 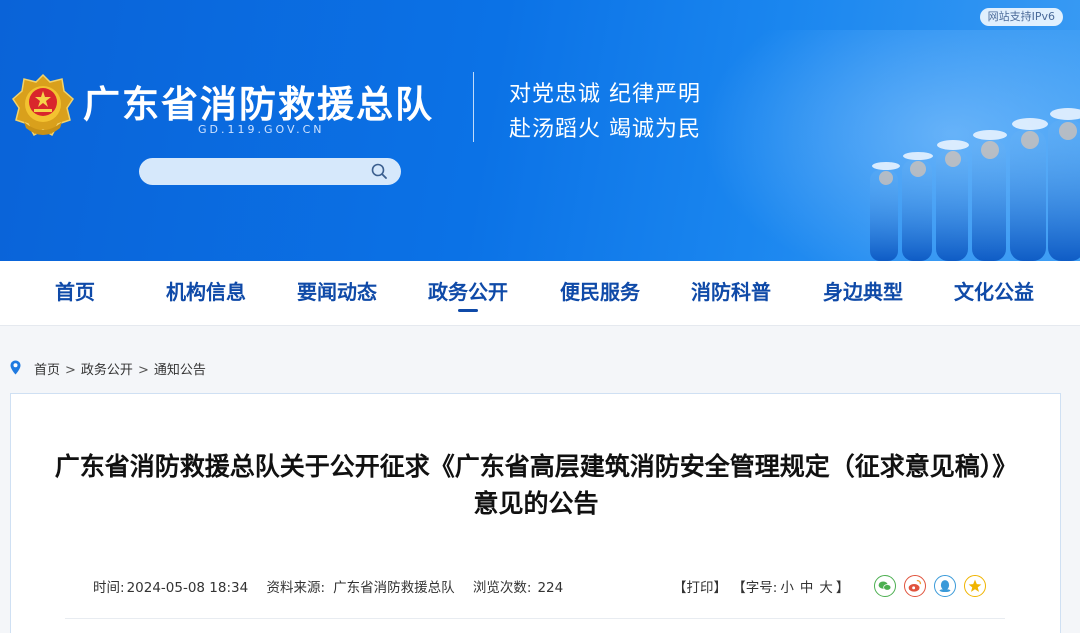 What do you see at coordinates (700, 588) in the screenshot?
I see `print-button: 【打印】` at bounding box center [700, 588].